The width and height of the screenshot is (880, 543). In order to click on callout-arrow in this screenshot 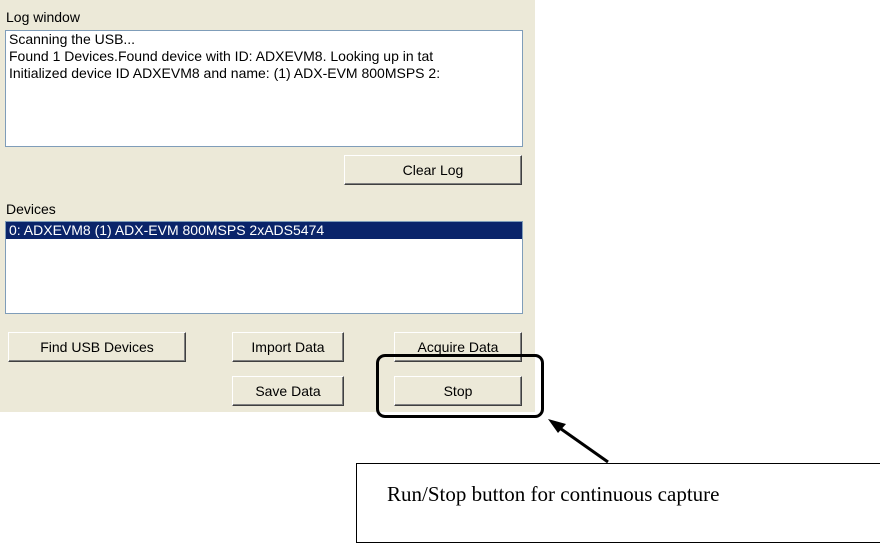, I will do `click(578, 441)`.